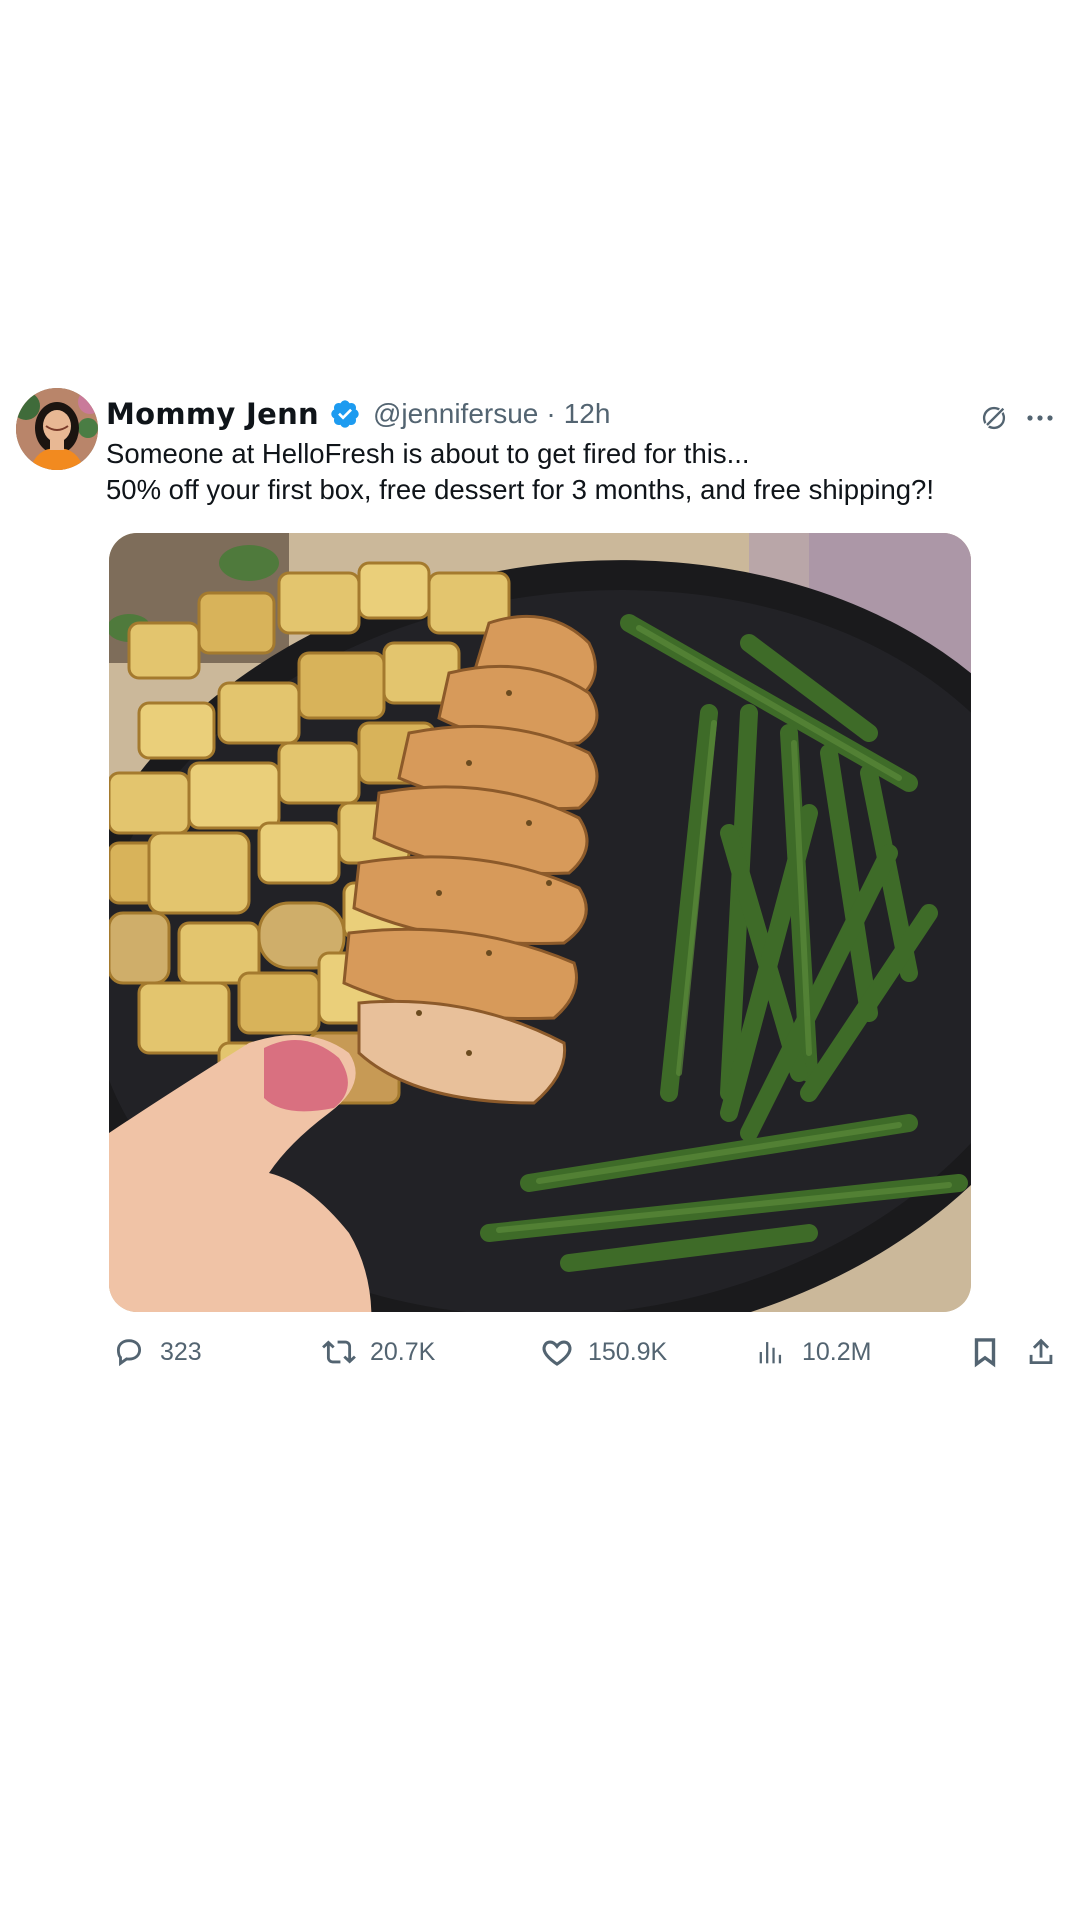 This screenshot has width=1080, height=1920. I want to click on tweet-header: Mommy Jenn @jennifersue · 12h, so click(358, 414).